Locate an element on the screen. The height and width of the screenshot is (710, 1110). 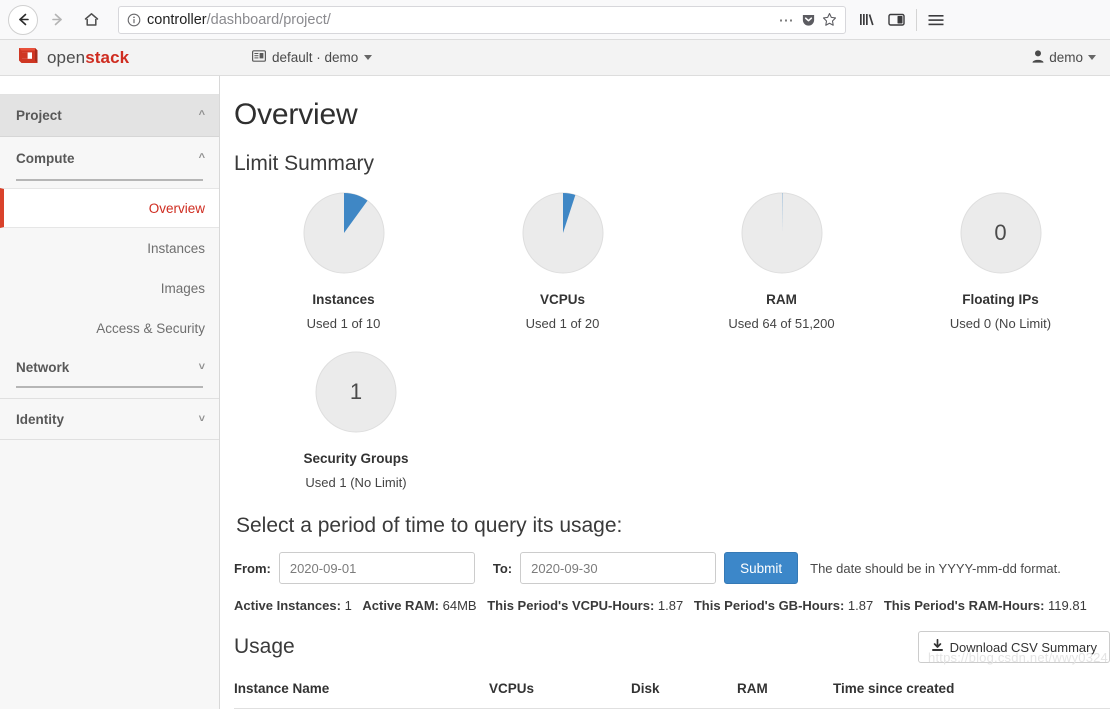
column-header-ram: RAM is located at coordinates (785, 692).